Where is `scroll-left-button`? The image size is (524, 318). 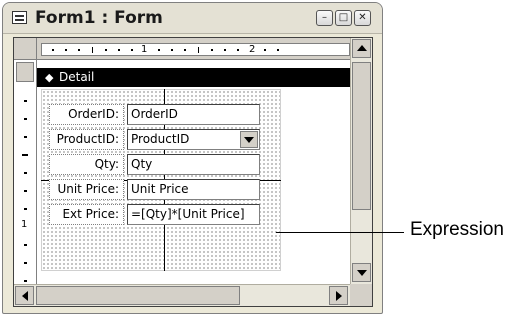
scroll-left-button is located at coordinates (24, 295).